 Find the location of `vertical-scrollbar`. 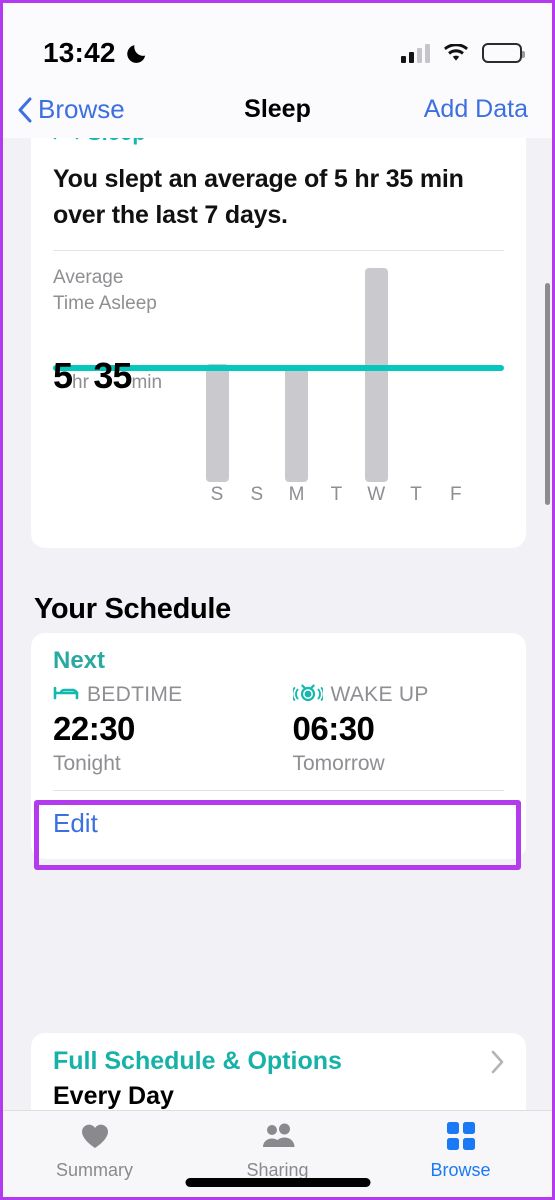

vertical-scrollbar is located at coordinates (547, 394).